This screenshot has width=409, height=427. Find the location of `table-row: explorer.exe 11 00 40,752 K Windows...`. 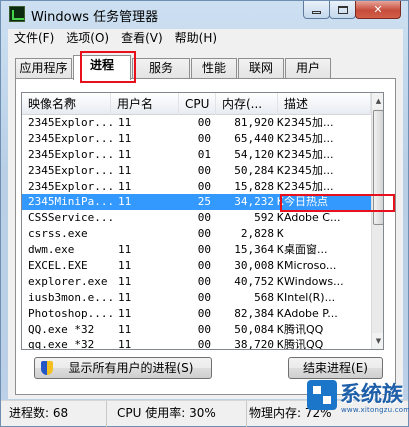

table-row: explorer.exe 11 00 40,752 K Windows... is located at coordinates (196, 282).